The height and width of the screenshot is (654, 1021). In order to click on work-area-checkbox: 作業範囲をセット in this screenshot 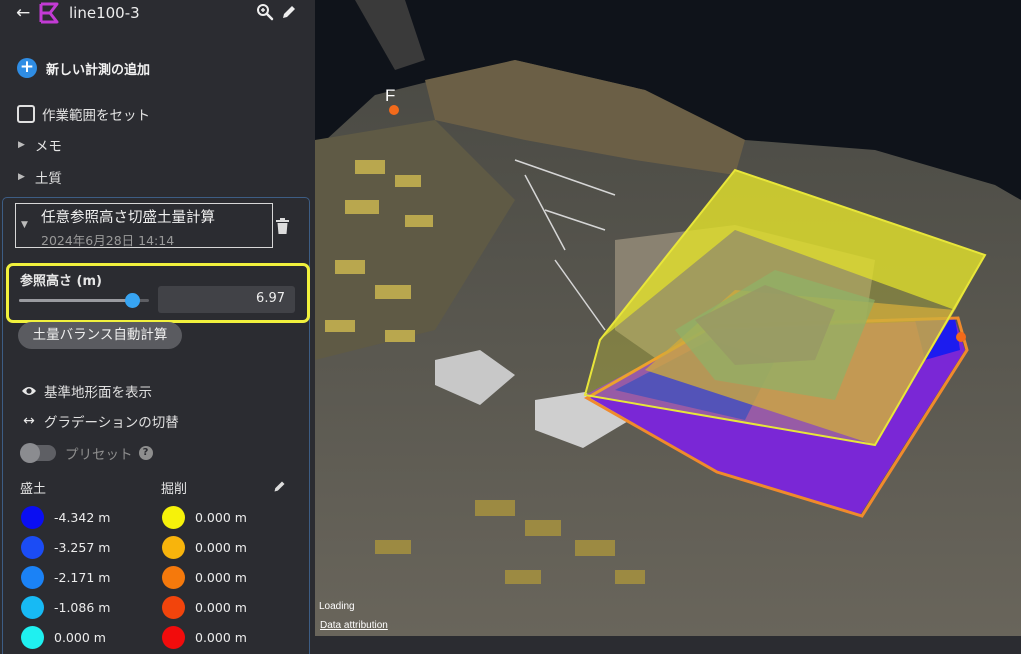, I will do `click(83, 114)`.